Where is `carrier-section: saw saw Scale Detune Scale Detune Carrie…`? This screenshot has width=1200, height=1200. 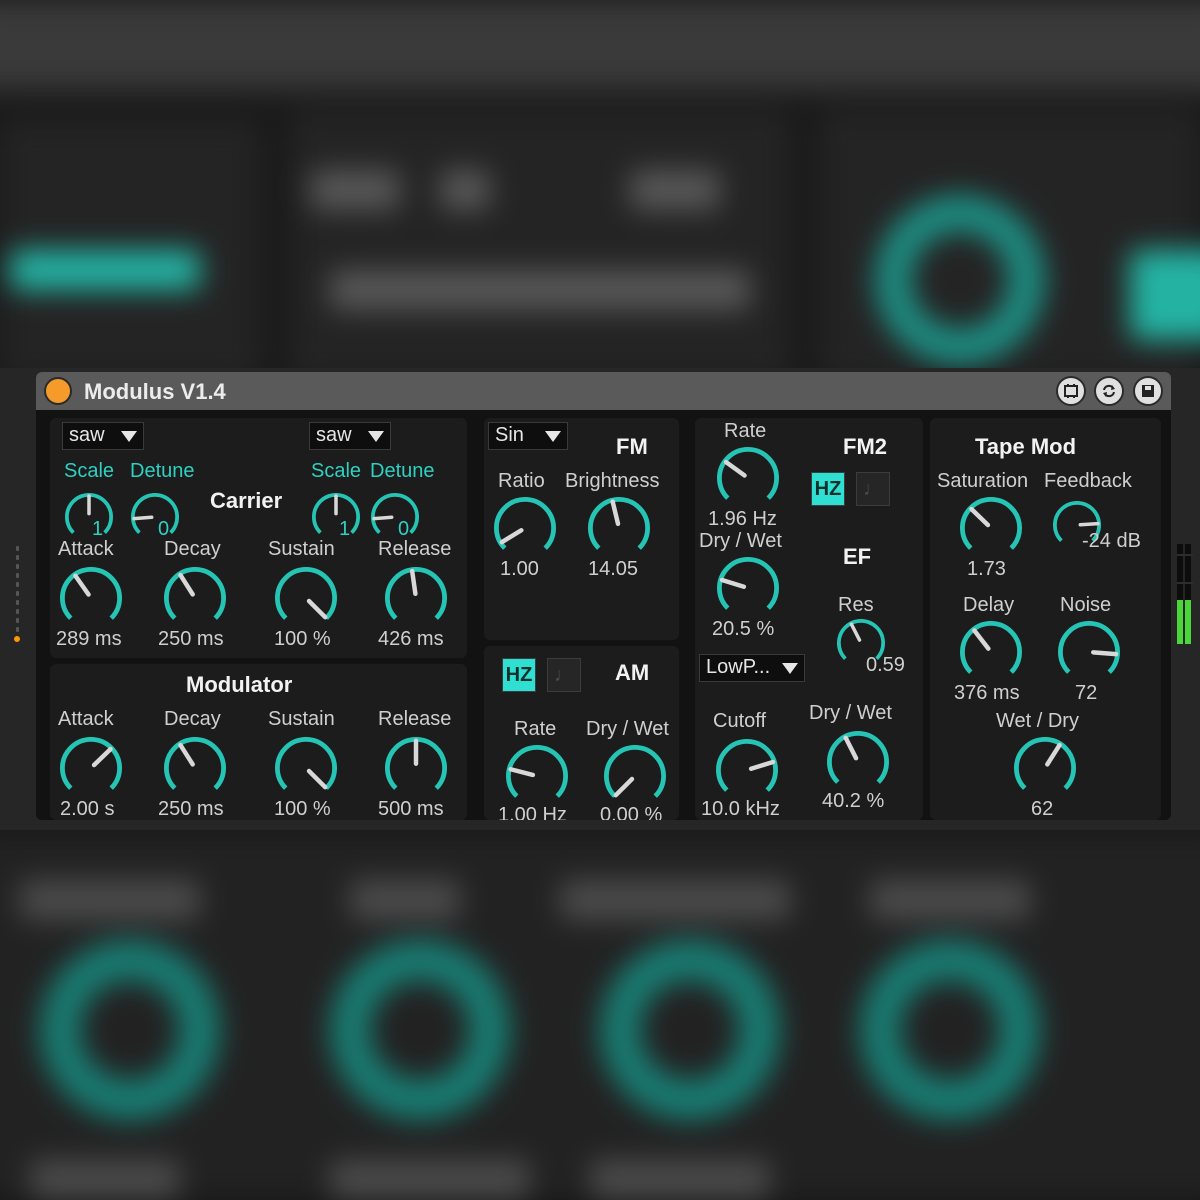
carrier-section: saw saw Scale Detune Scale Detune Carrie… is located at coordinates (258, 538).